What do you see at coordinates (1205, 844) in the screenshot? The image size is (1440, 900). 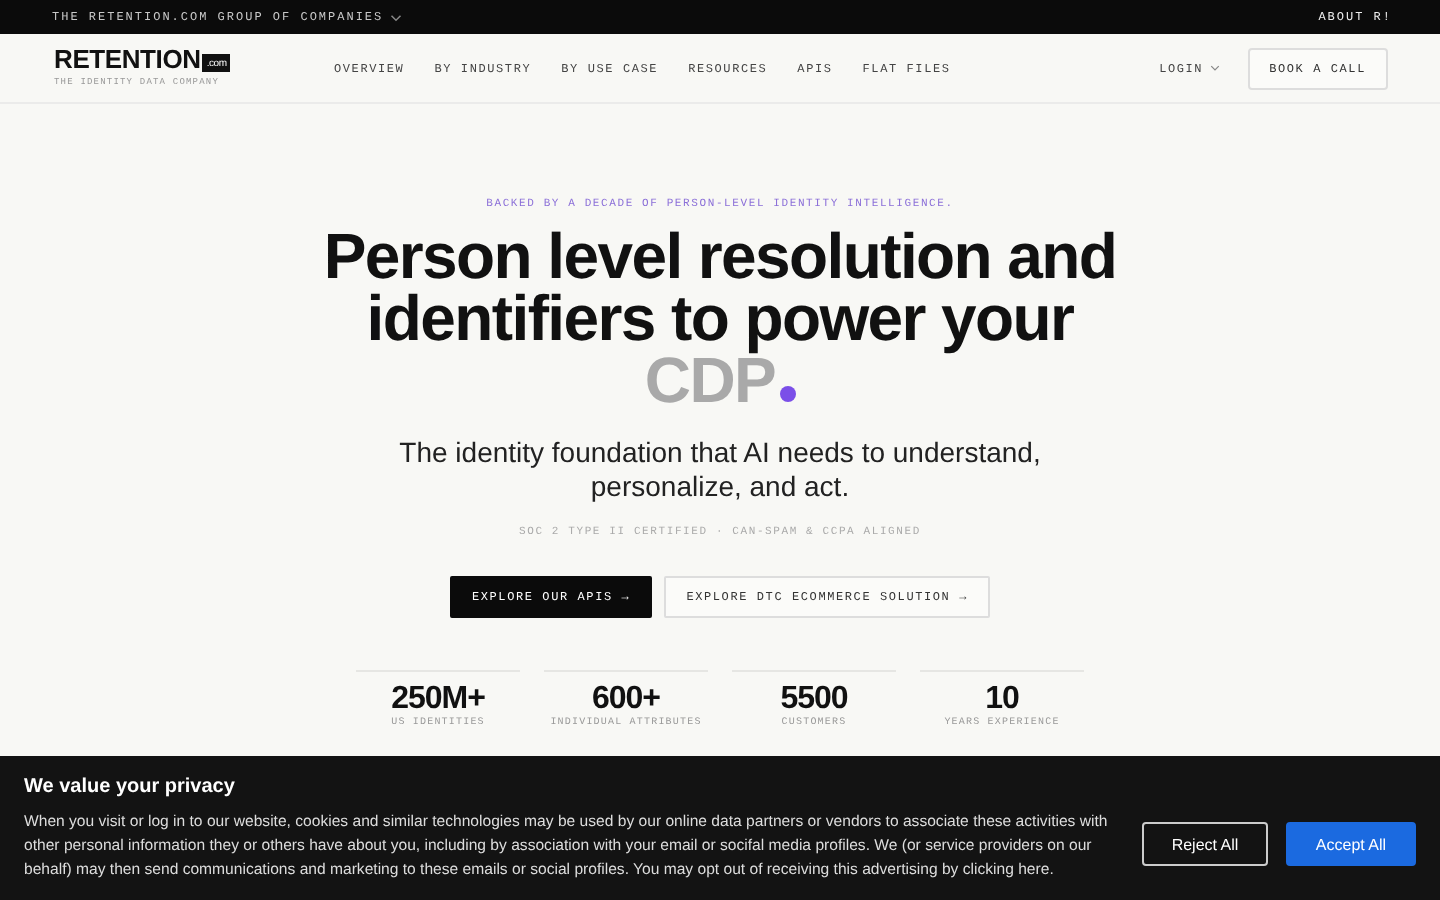 I see `reject-all-button: Reject All` at bounding box center [1205, 844].